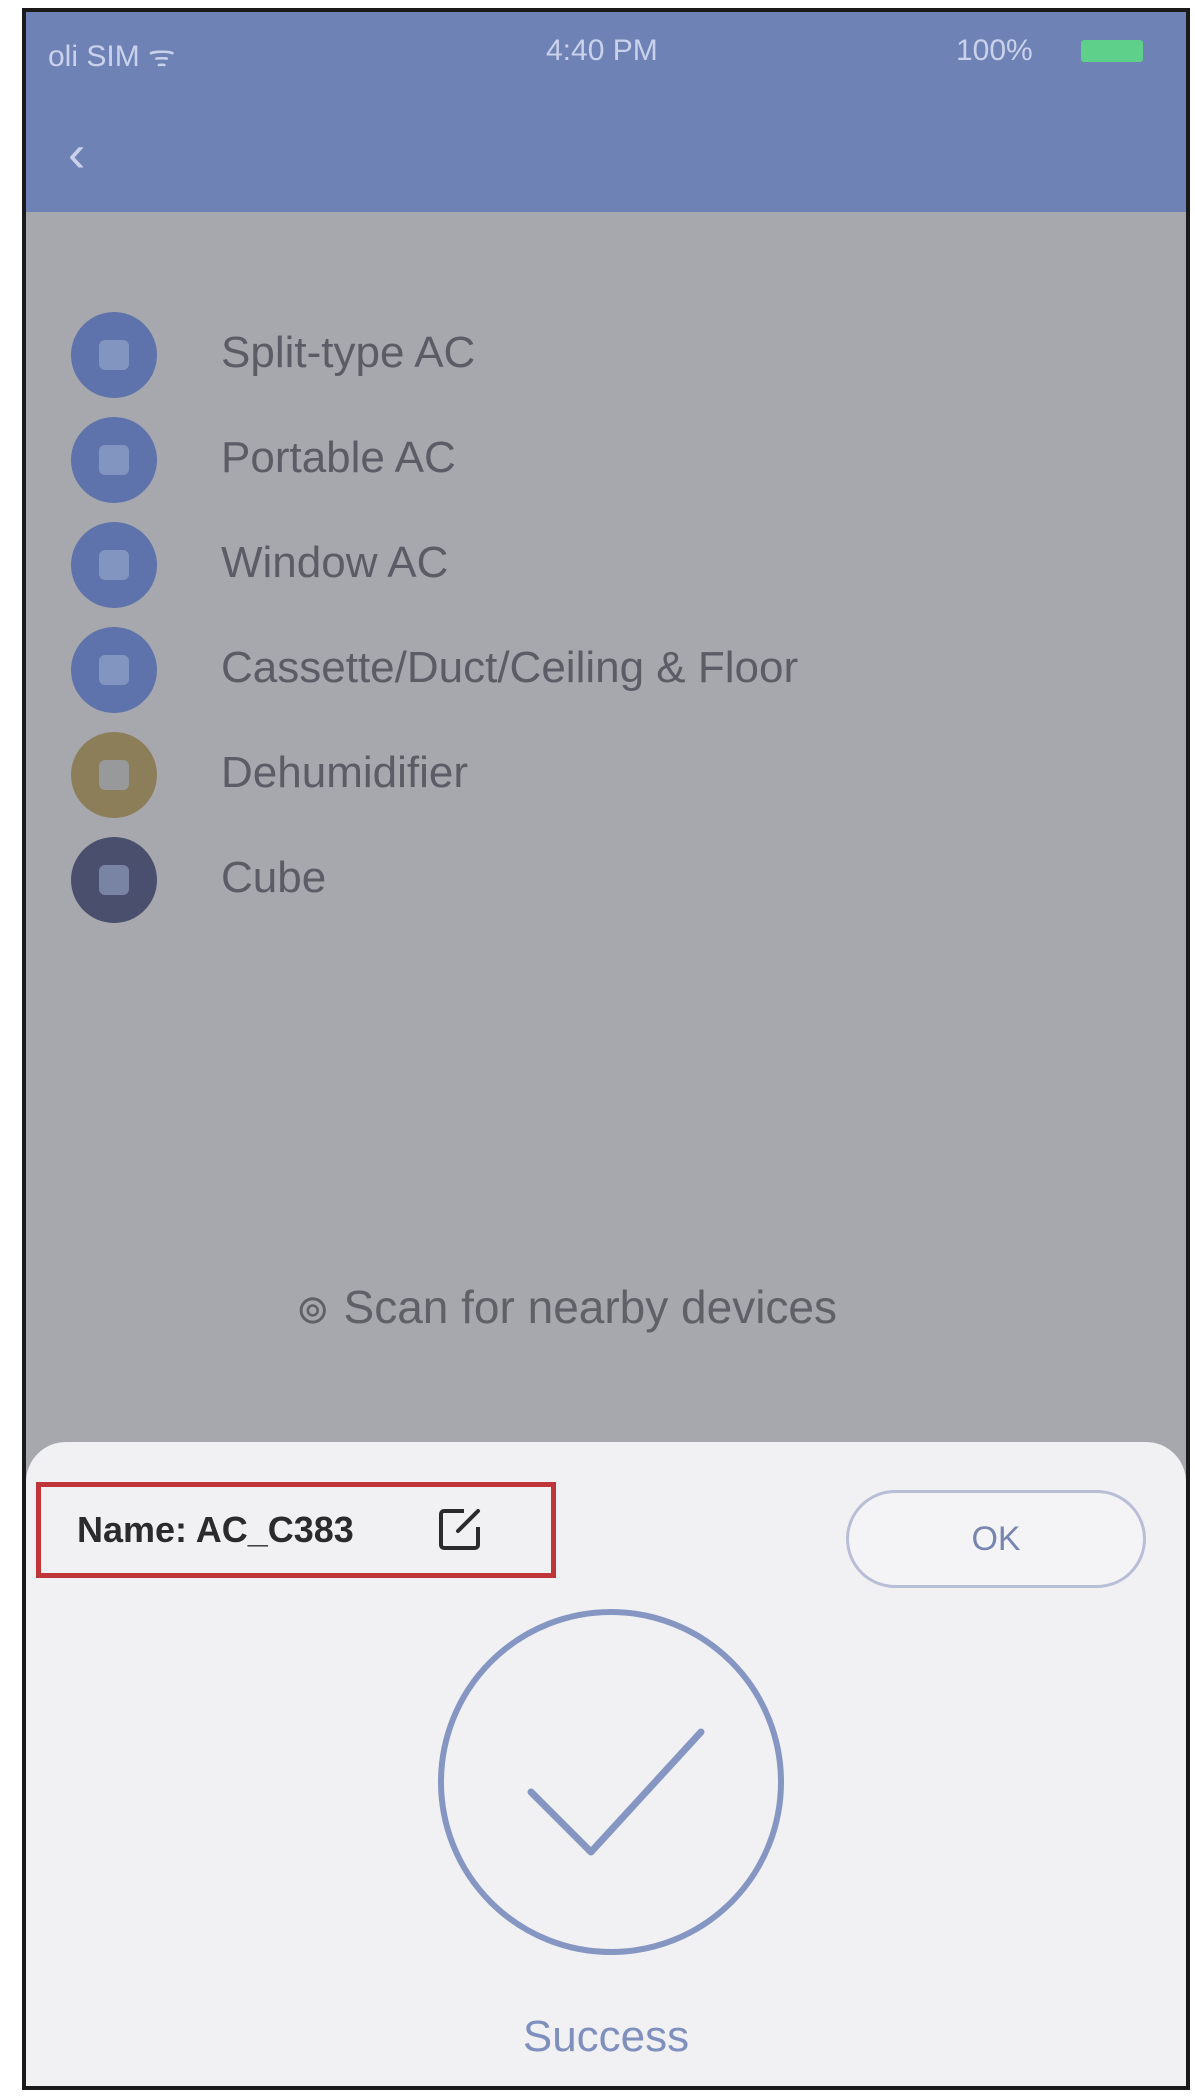 The image size is (1195, 2097). Describe the element at coordinates (590, 1307) in the screenshot. I see `scan-label: Scan for nearby devices` at that location.